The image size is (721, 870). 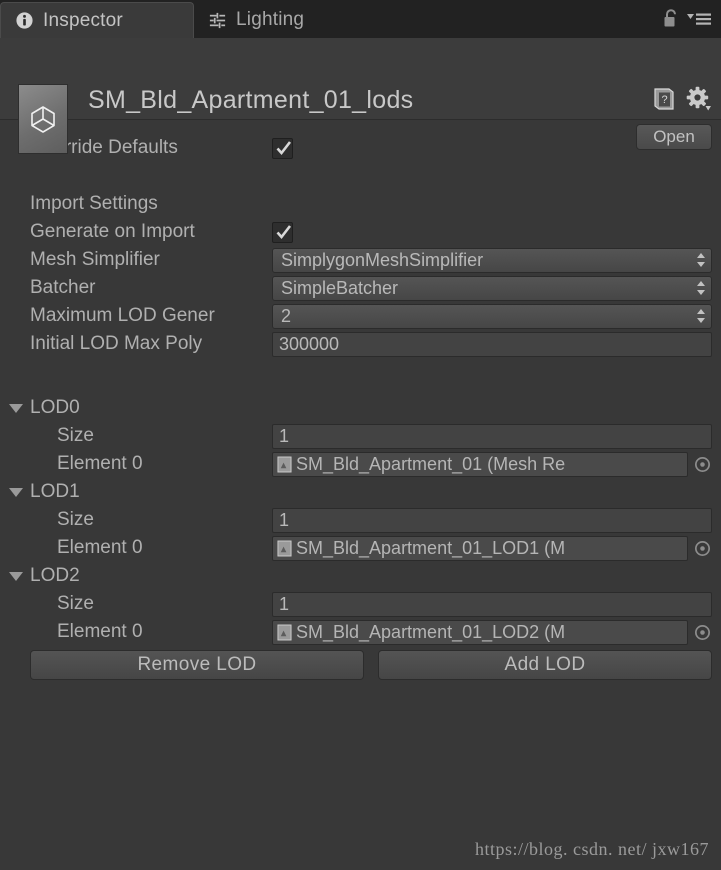 What do you see at coordinates (492, 260) in the screenshot?
I see `mesh-simplifier-dropdown: SimplygonMeshSimplifier` at bounding box center [492, 260].